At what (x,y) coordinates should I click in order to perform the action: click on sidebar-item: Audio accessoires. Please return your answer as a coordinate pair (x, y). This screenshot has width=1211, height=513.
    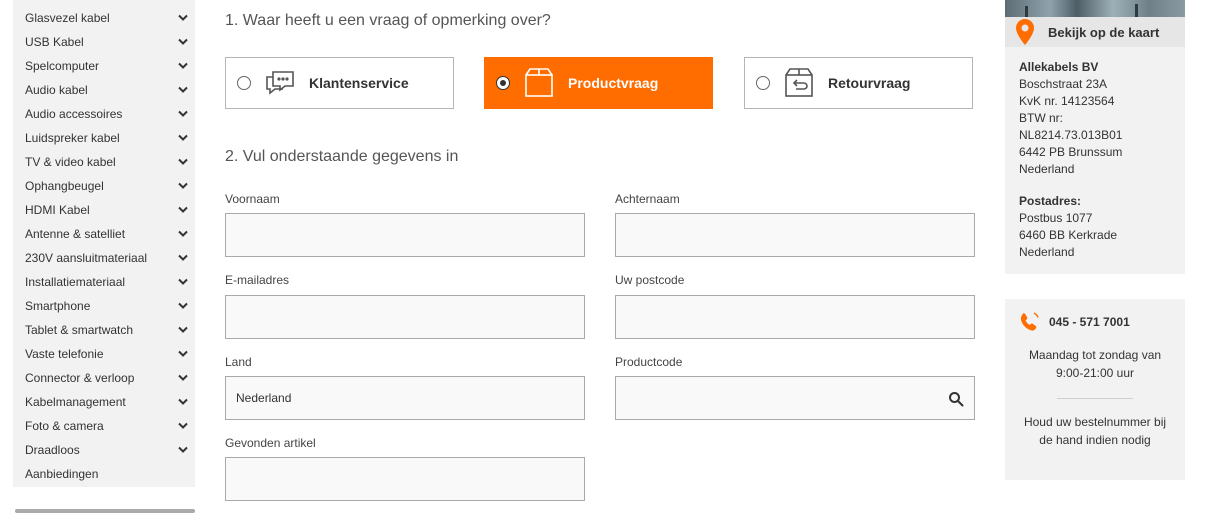
    Looking at the image, I should click on (104, 114).